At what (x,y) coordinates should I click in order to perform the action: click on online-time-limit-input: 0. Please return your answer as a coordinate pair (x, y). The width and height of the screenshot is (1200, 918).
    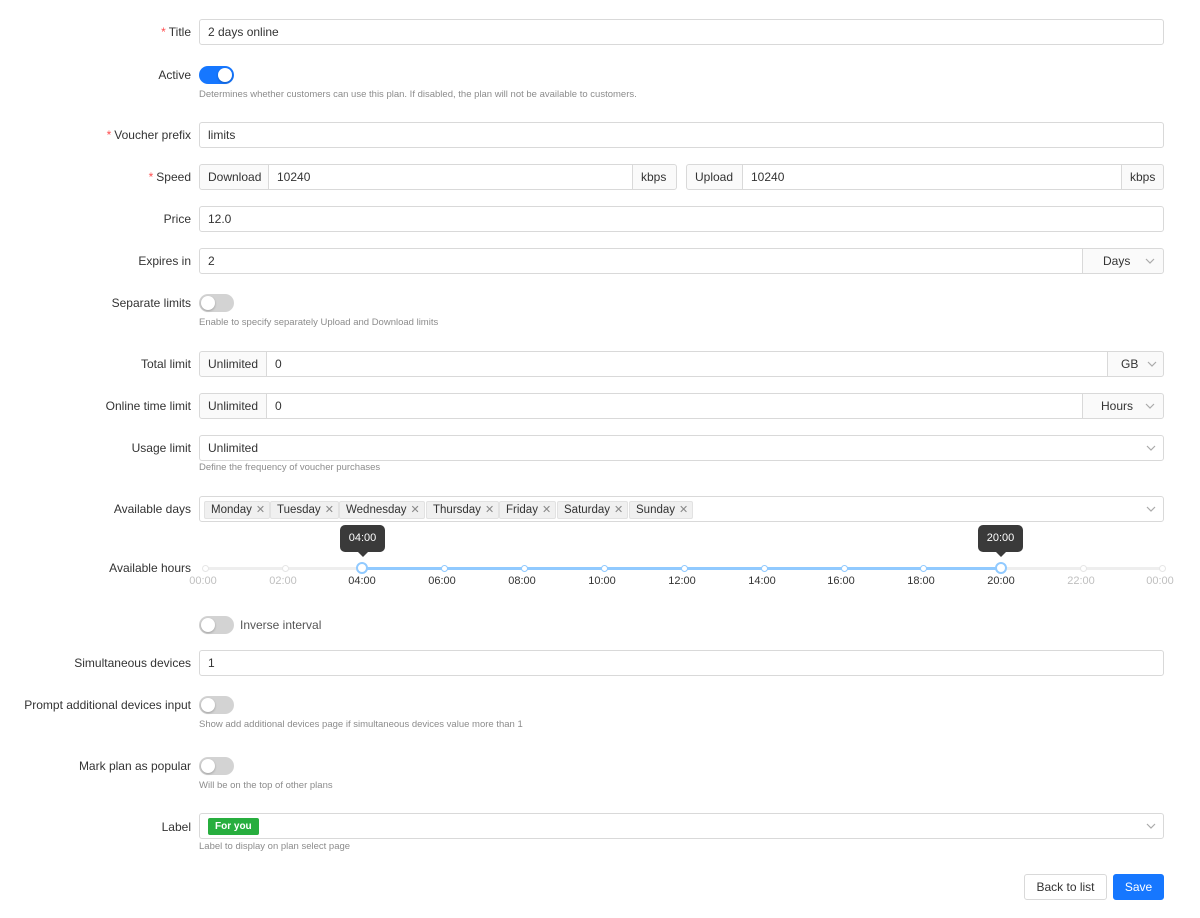
    Looking at the image, I should click on (675, 406).